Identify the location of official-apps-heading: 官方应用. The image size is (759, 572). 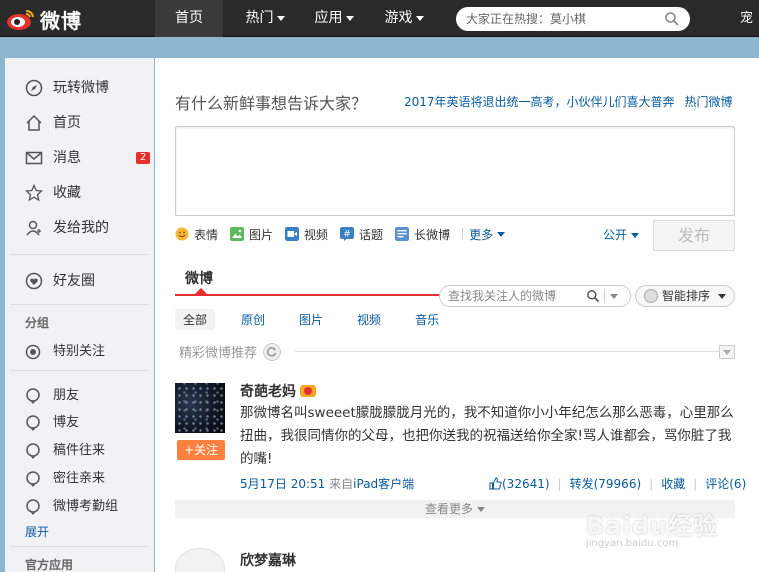
(49, 565).